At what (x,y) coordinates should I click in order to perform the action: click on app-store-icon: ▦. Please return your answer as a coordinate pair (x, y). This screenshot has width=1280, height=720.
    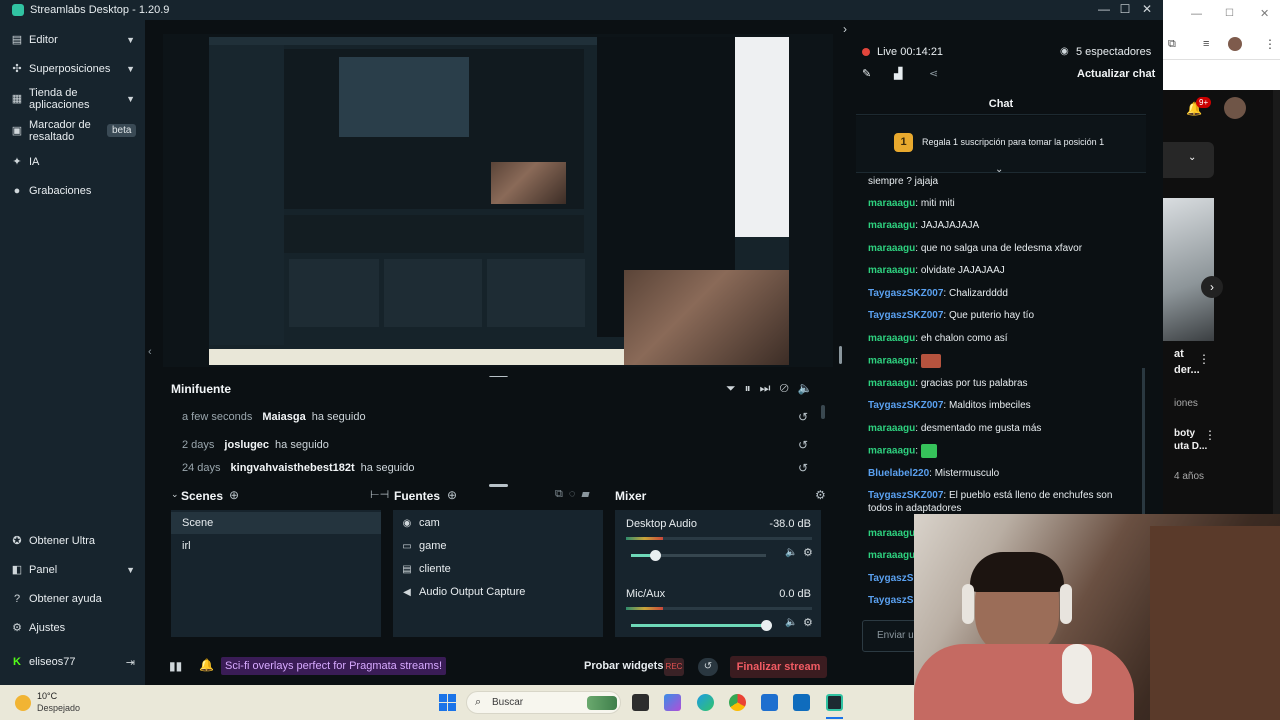
    Looking at the image, I should click on (17, 99).